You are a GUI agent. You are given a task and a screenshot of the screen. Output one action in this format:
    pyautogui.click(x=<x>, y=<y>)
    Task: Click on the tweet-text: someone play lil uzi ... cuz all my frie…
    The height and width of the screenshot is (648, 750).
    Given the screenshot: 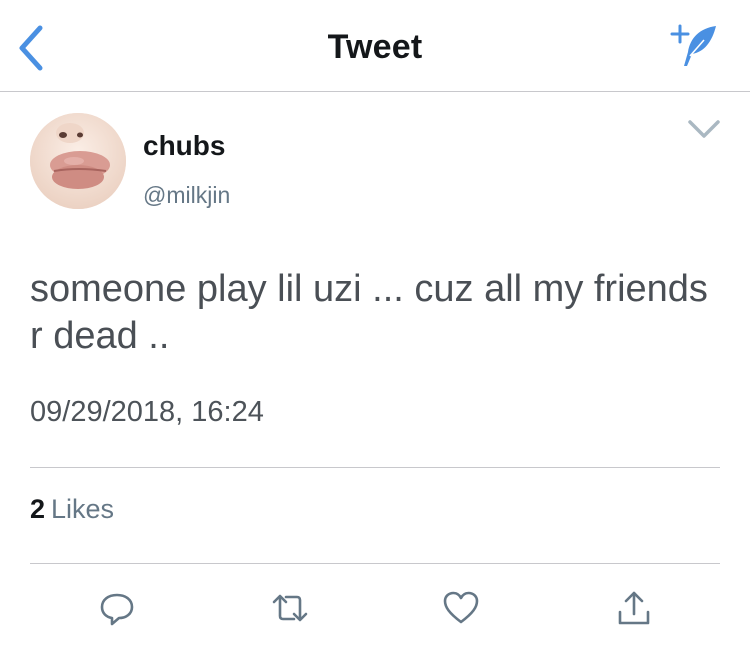 What is the action you would take?
    pyautogui.click(x=369, y=312)
    